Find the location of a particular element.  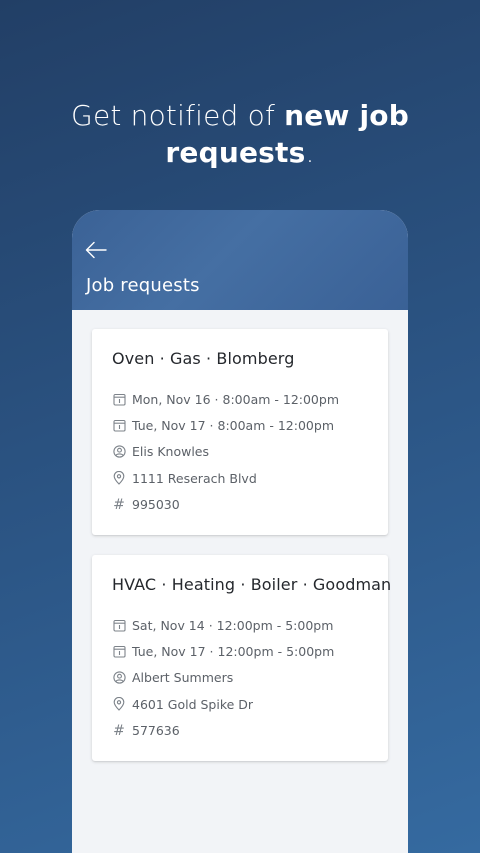

promo-headline: Get notified of new job requests. is located at coordinates (240, 134).